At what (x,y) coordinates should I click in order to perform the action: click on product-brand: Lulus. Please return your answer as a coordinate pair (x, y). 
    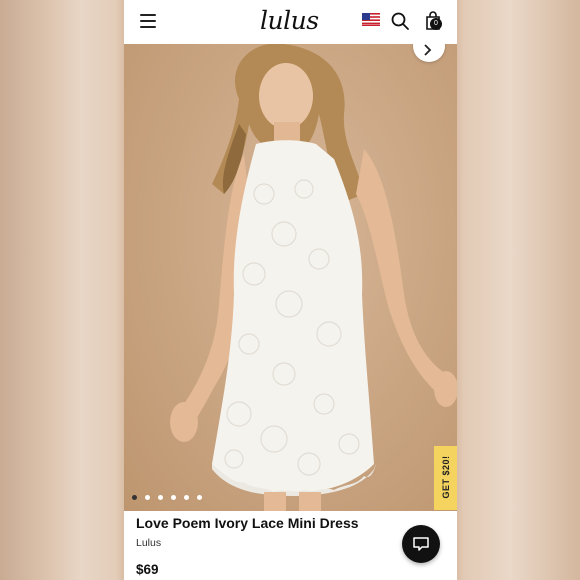
    Looking at the image, I should click on (148, 543).